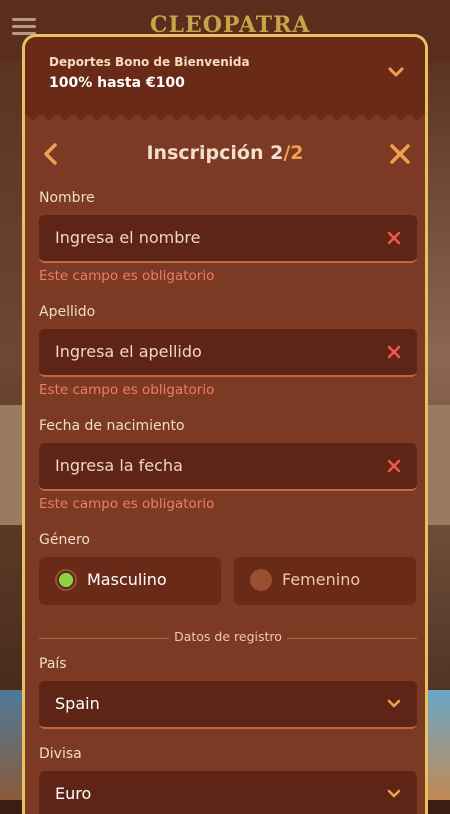 This screenshot has width=450, height=814. What do you see at coordinates (215, 153) in the screenshot?
I see `title-step: Inscripción 2` at bounding box center [215, 153].